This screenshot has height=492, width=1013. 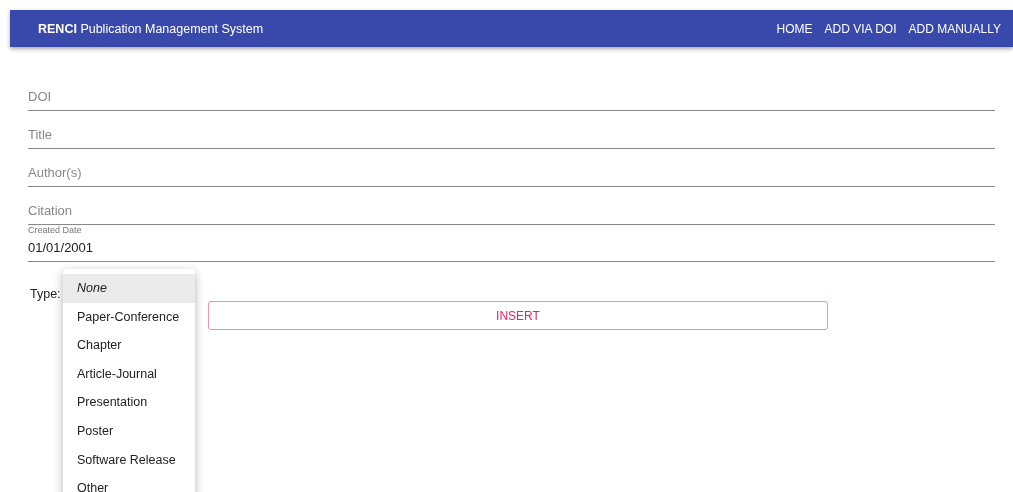 I want to click on app-title: RENCI Publication Management System, so click(x=151, y=28).